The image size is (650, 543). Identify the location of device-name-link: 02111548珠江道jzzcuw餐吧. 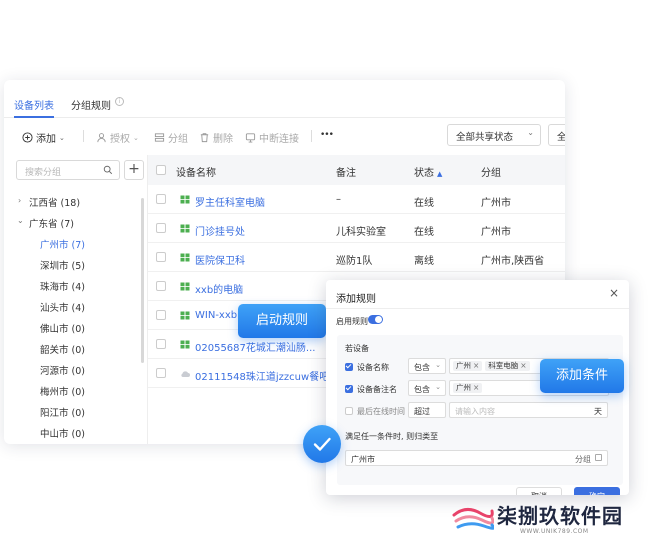
(262, 375).